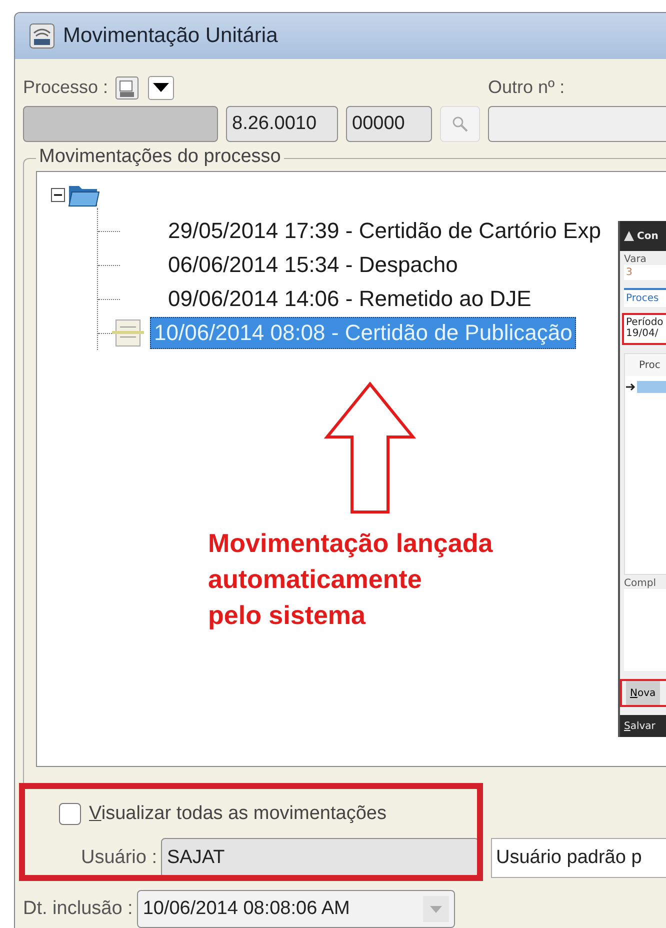 This screenshot has width=666, height=928. I want to click on tree-item: 09/06/2014 14:06 - Remetido ao DJE, so click(350, 299).